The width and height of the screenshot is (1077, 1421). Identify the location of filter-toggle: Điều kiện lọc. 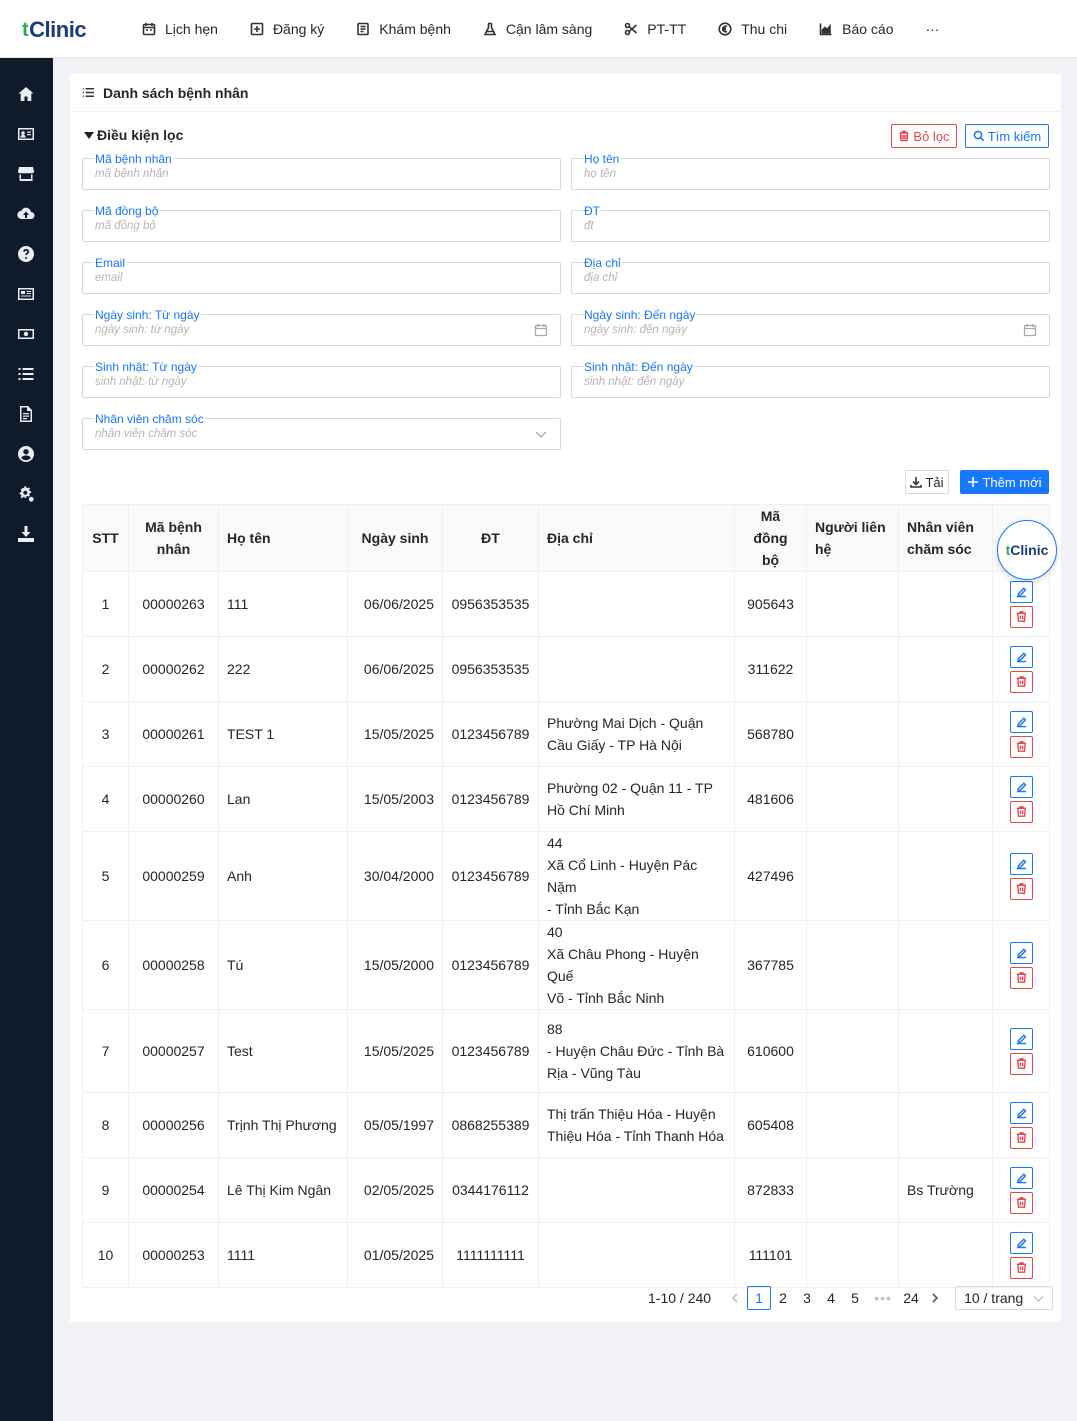
(133, 135).